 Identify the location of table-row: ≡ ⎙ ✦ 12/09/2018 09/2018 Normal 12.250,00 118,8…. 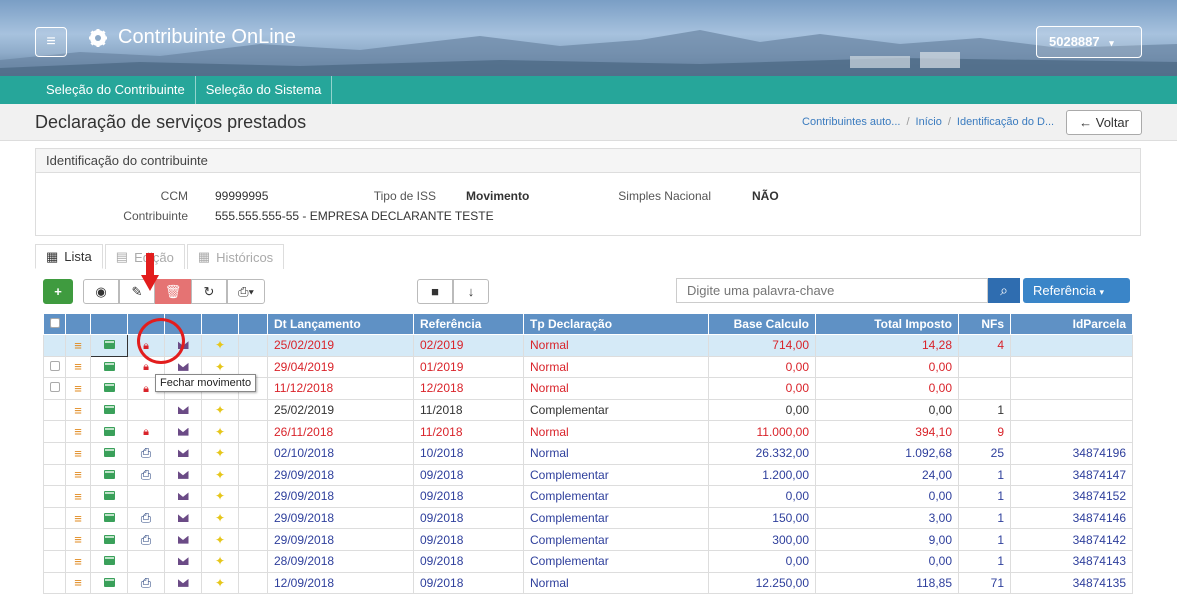
(588, 583).